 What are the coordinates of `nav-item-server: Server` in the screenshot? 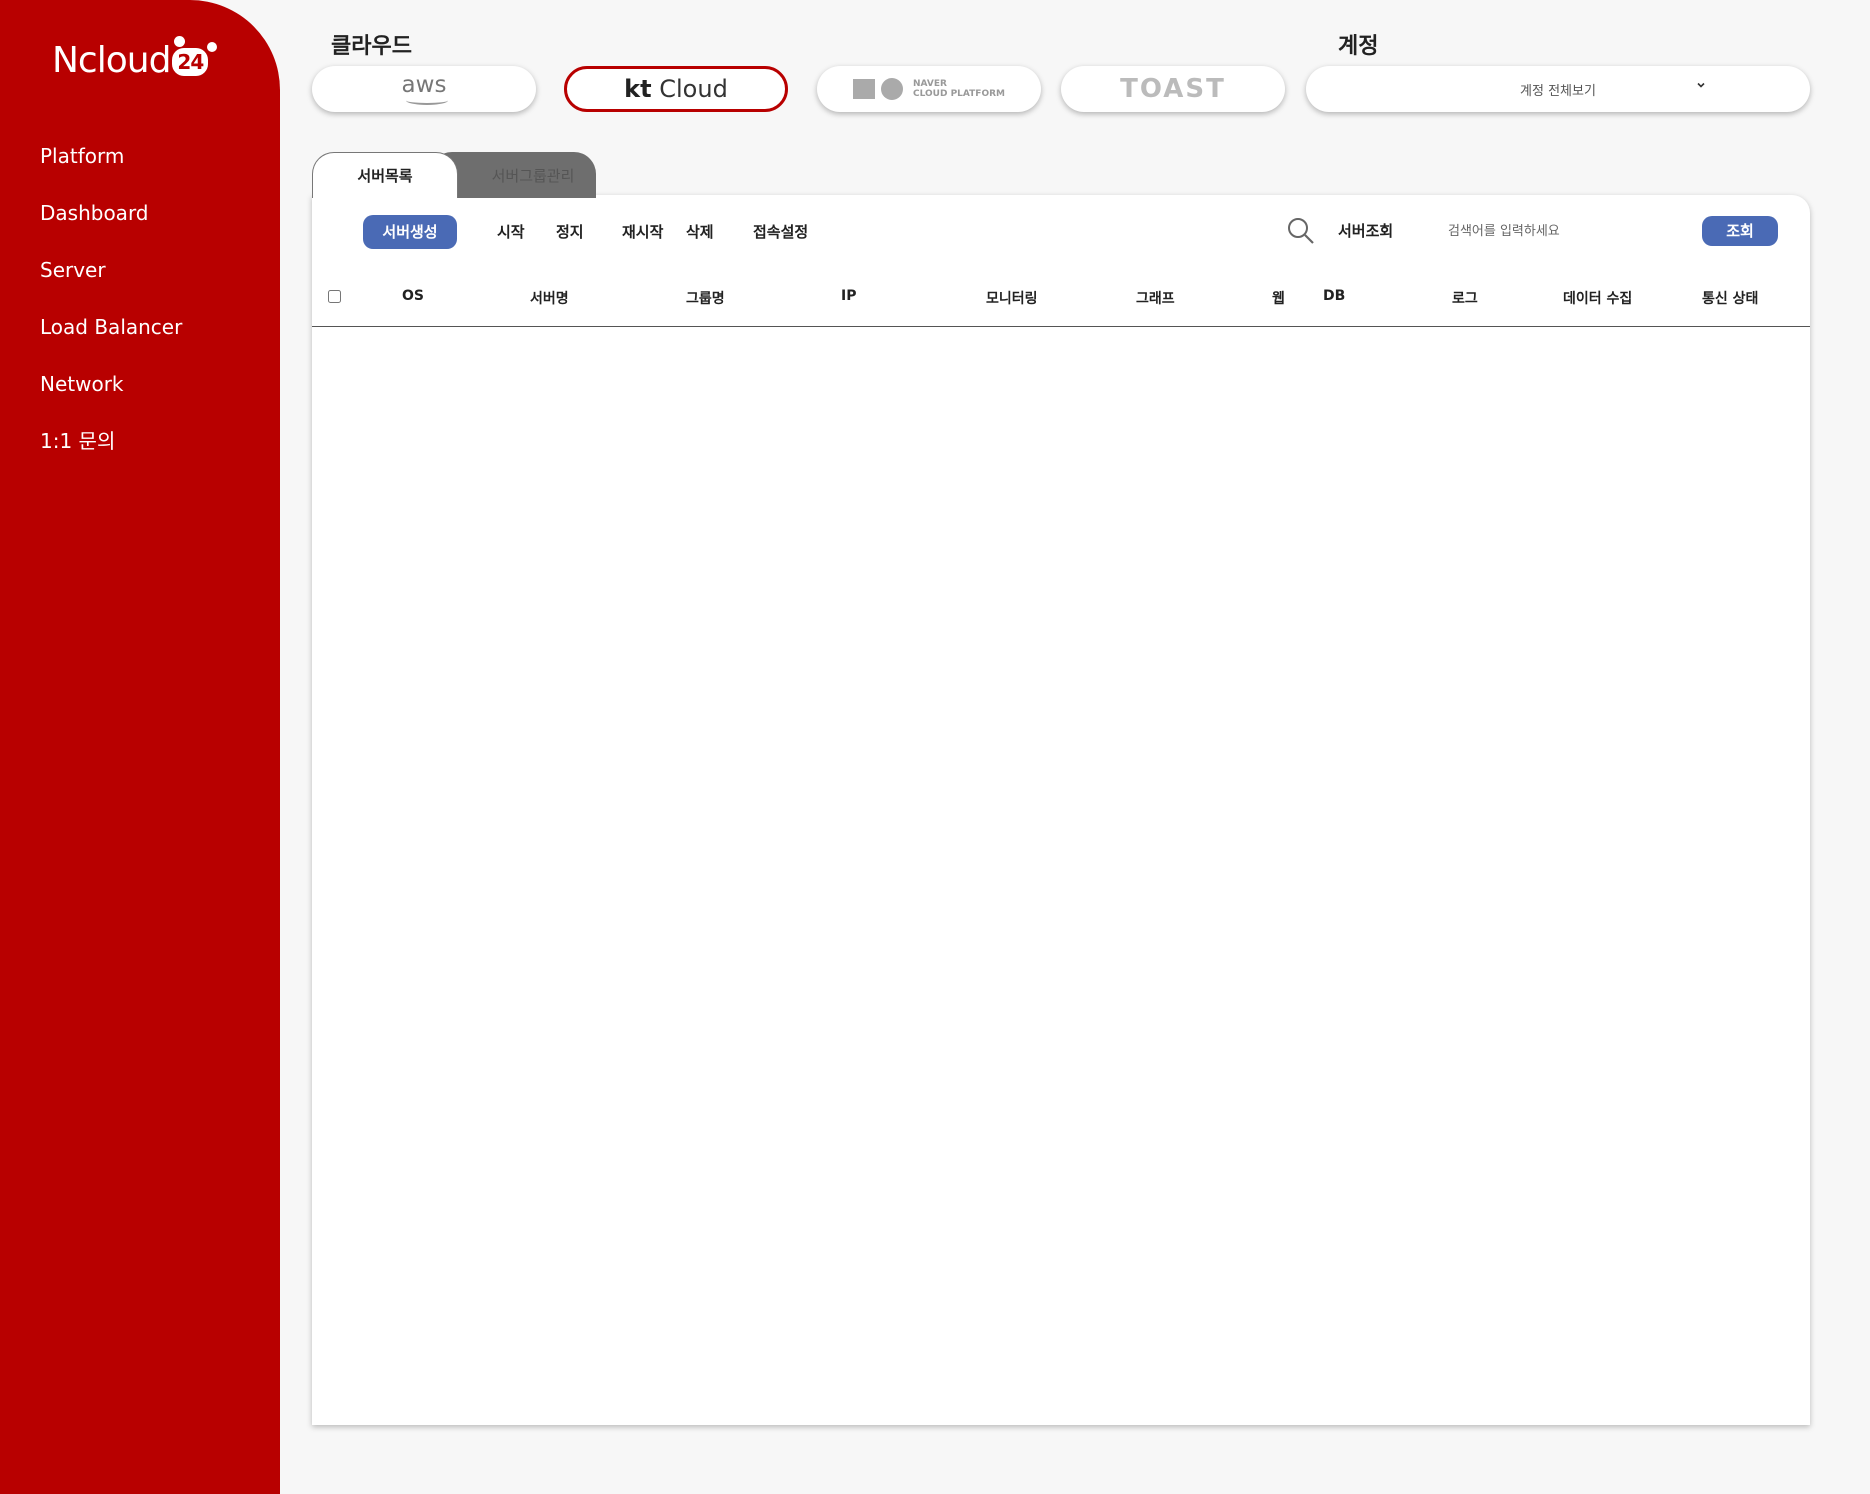 It's located at (111, 278).